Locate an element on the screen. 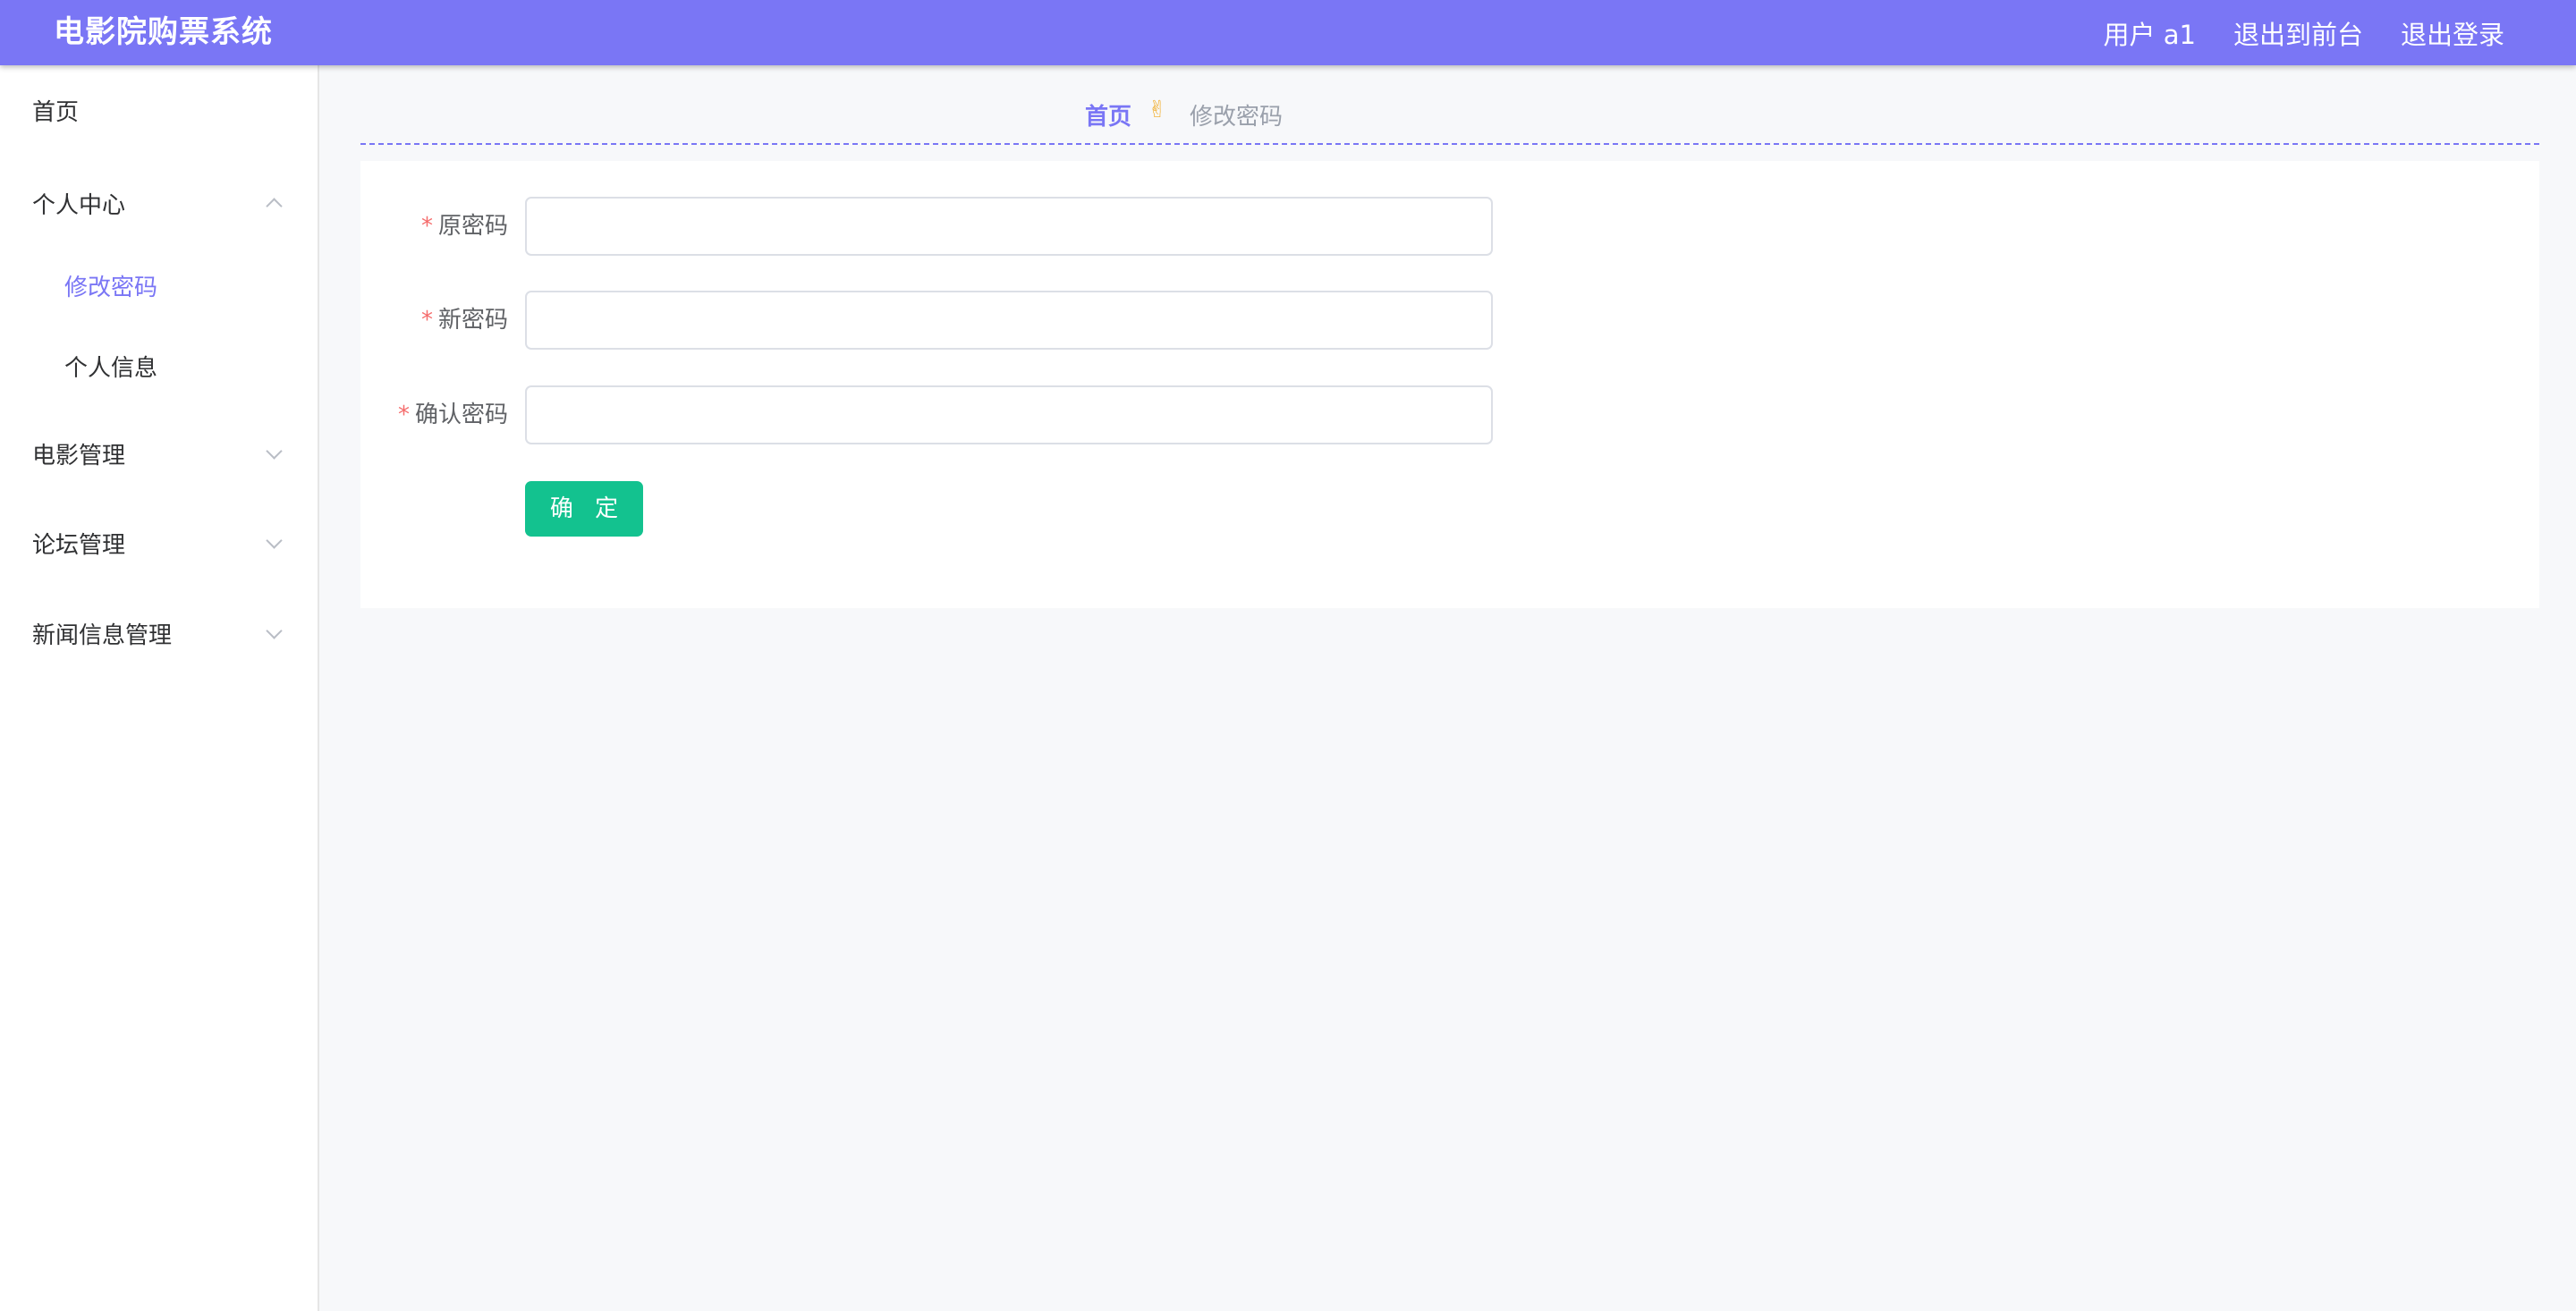  confirm-password-label-text: 确认密码 is located at coordinates (461, 415).